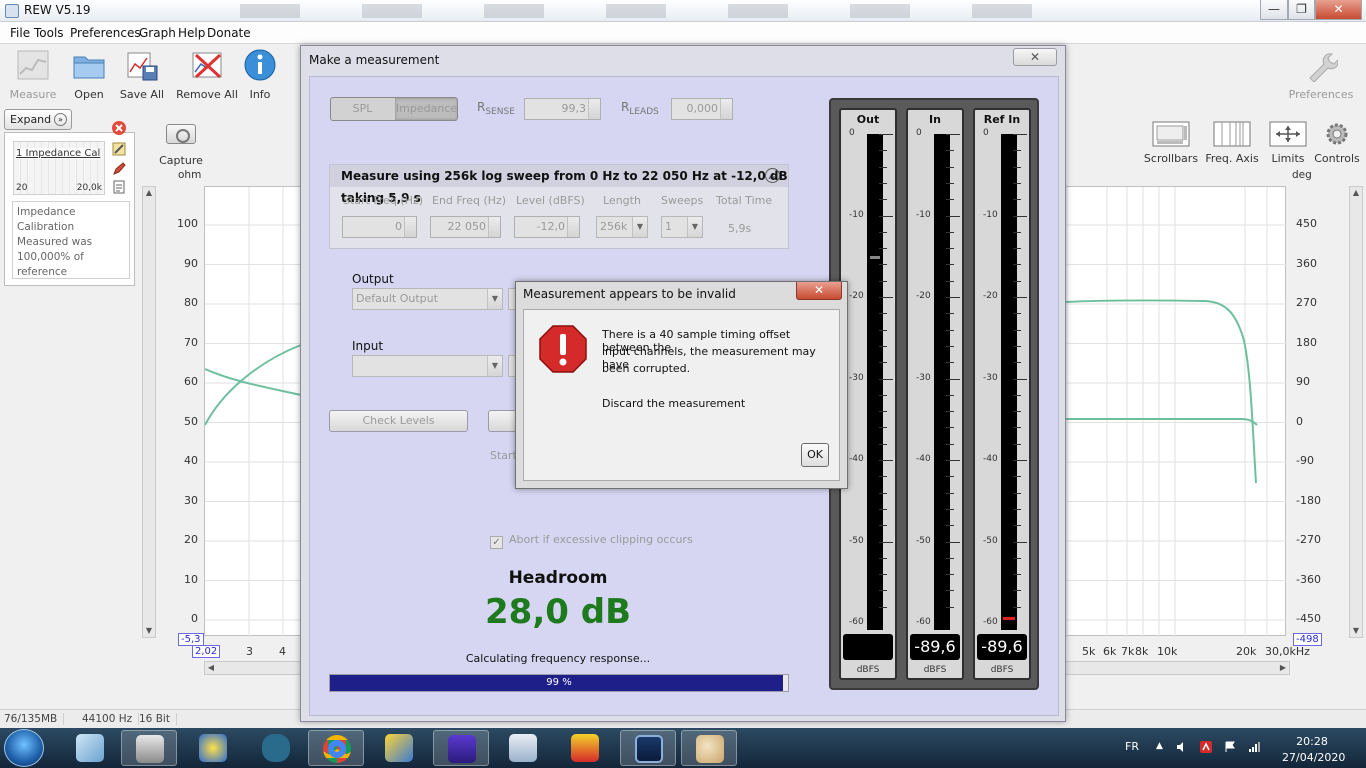  I want to click on preferences-button: Preferences, so click(1321, 76).